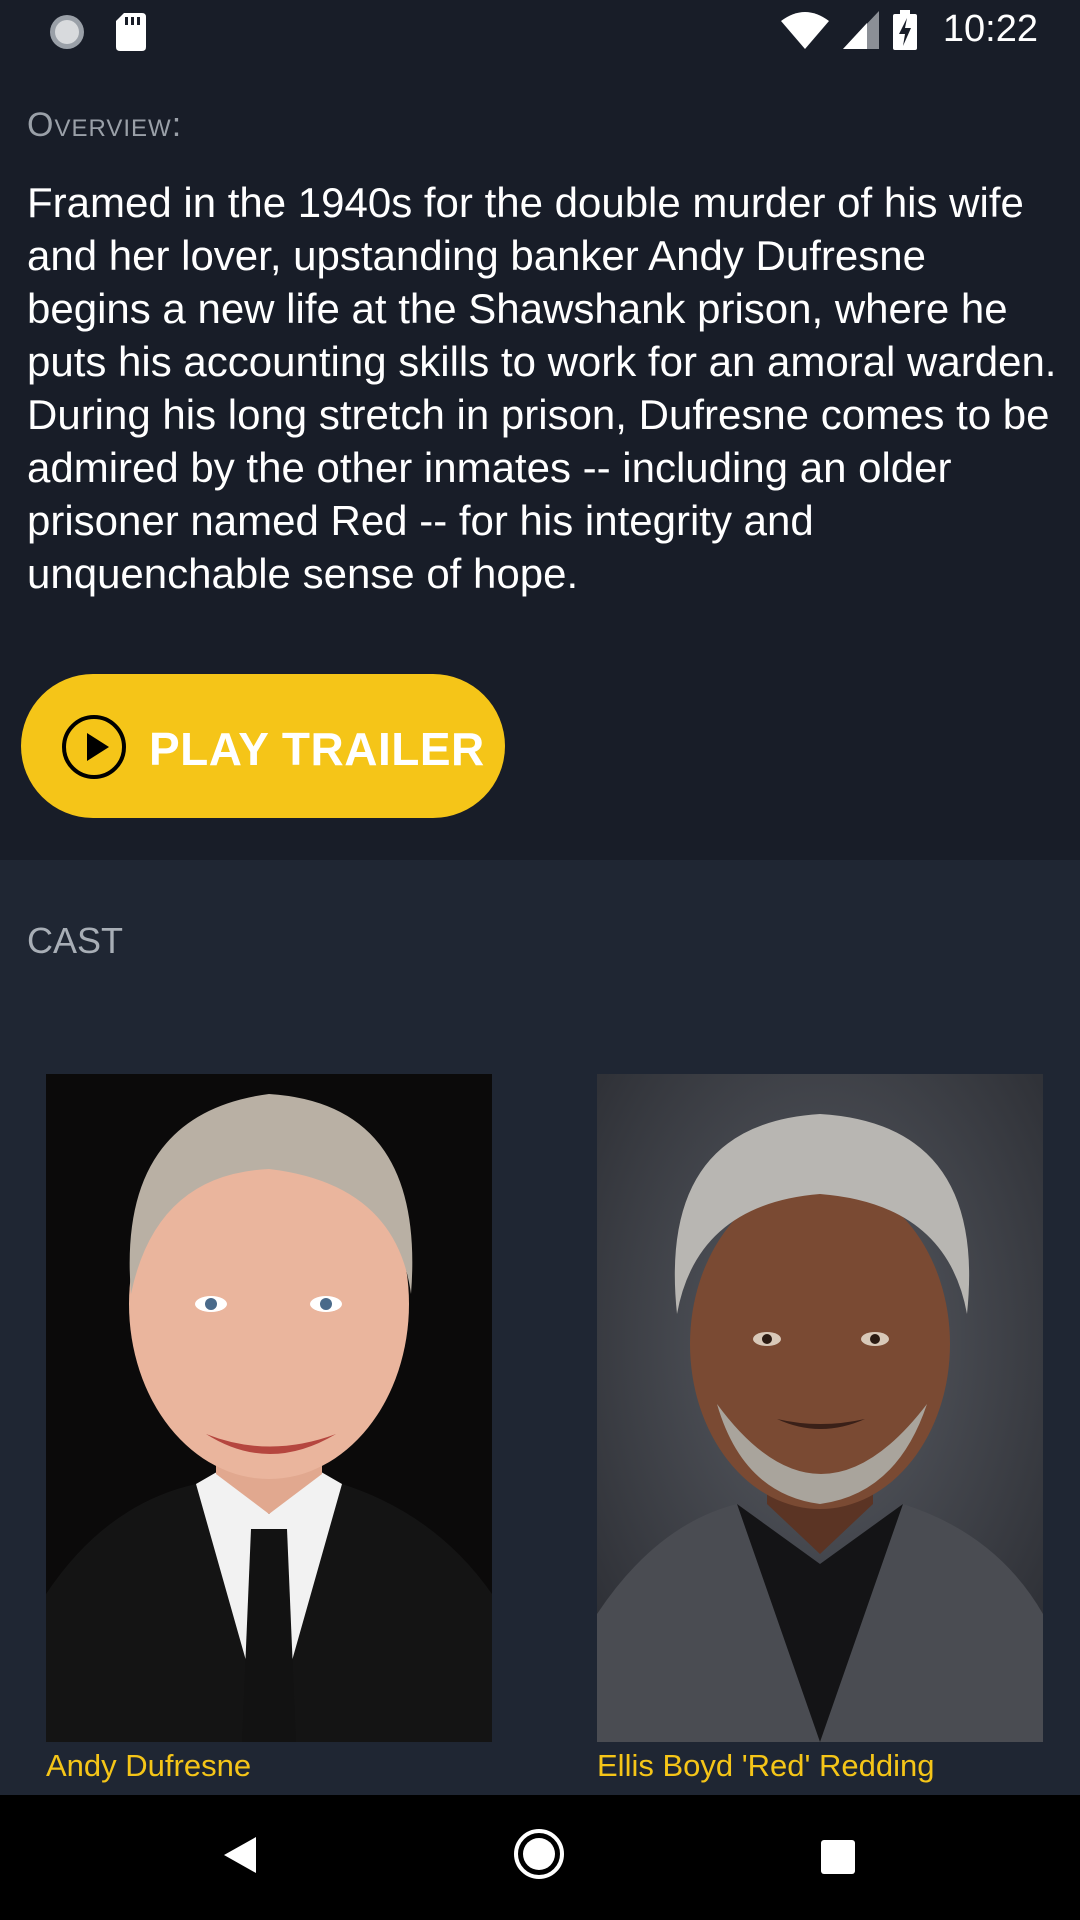 This screenshot has height=1920, width=1080. I want to click on cast-name: Andy Dufresne, so click(149, 1765).